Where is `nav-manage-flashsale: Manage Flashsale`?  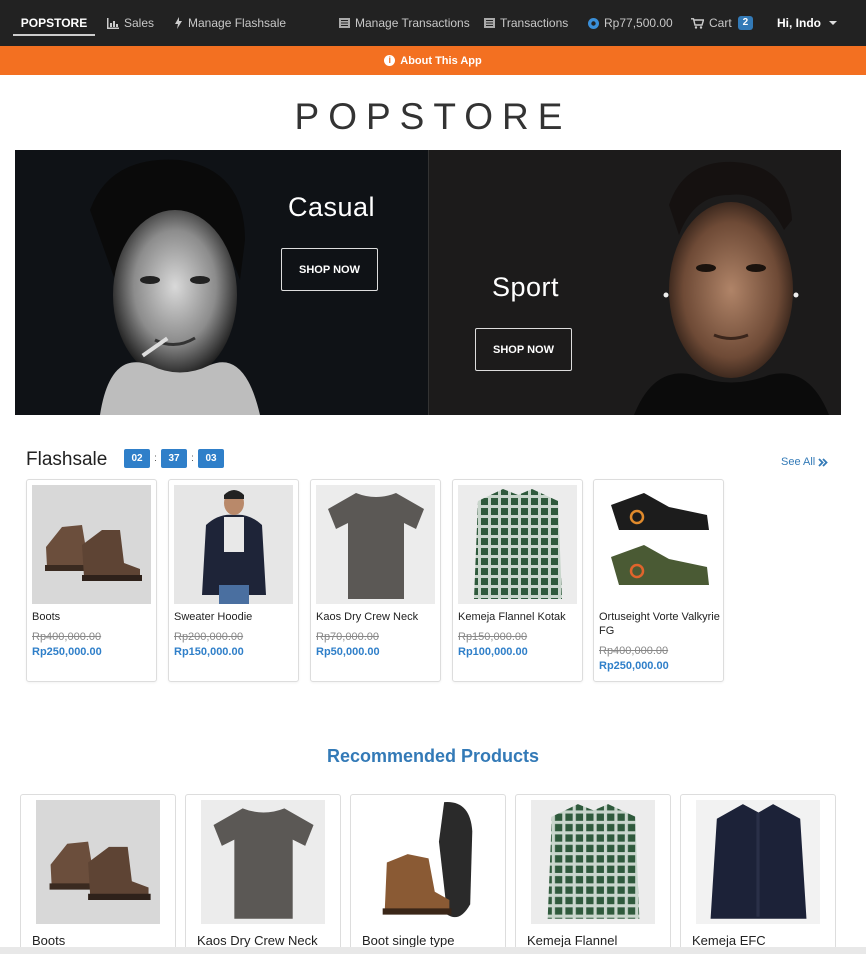 nav-manage-flashsale: Manage Flashsale is located at coordinates (230, 23).